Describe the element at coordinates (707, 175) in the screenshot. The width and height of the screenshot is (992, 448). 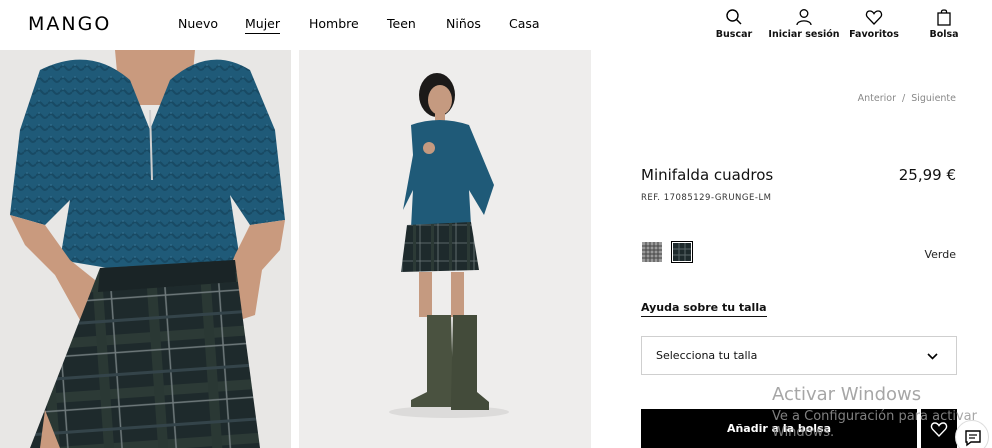
I see `product-name: Minifalda cuadros` at that location.